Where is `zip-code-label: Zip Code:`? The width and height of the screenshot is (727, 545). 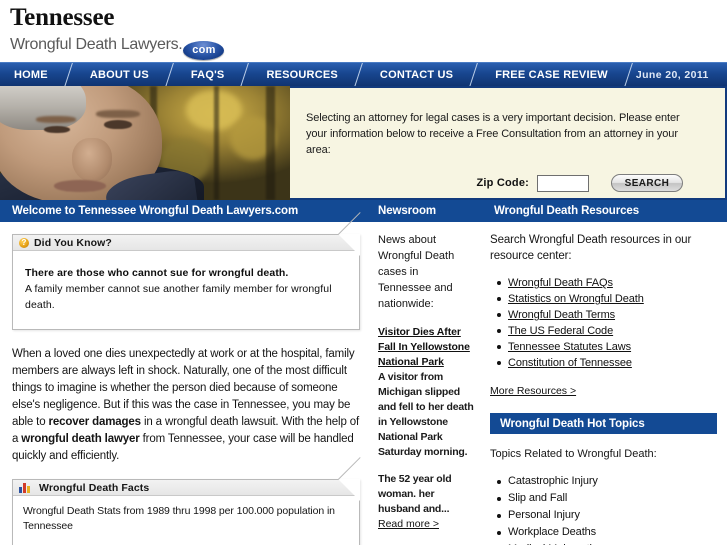
zip-code-label: Zip Code: is located at coordinates (502, 183).